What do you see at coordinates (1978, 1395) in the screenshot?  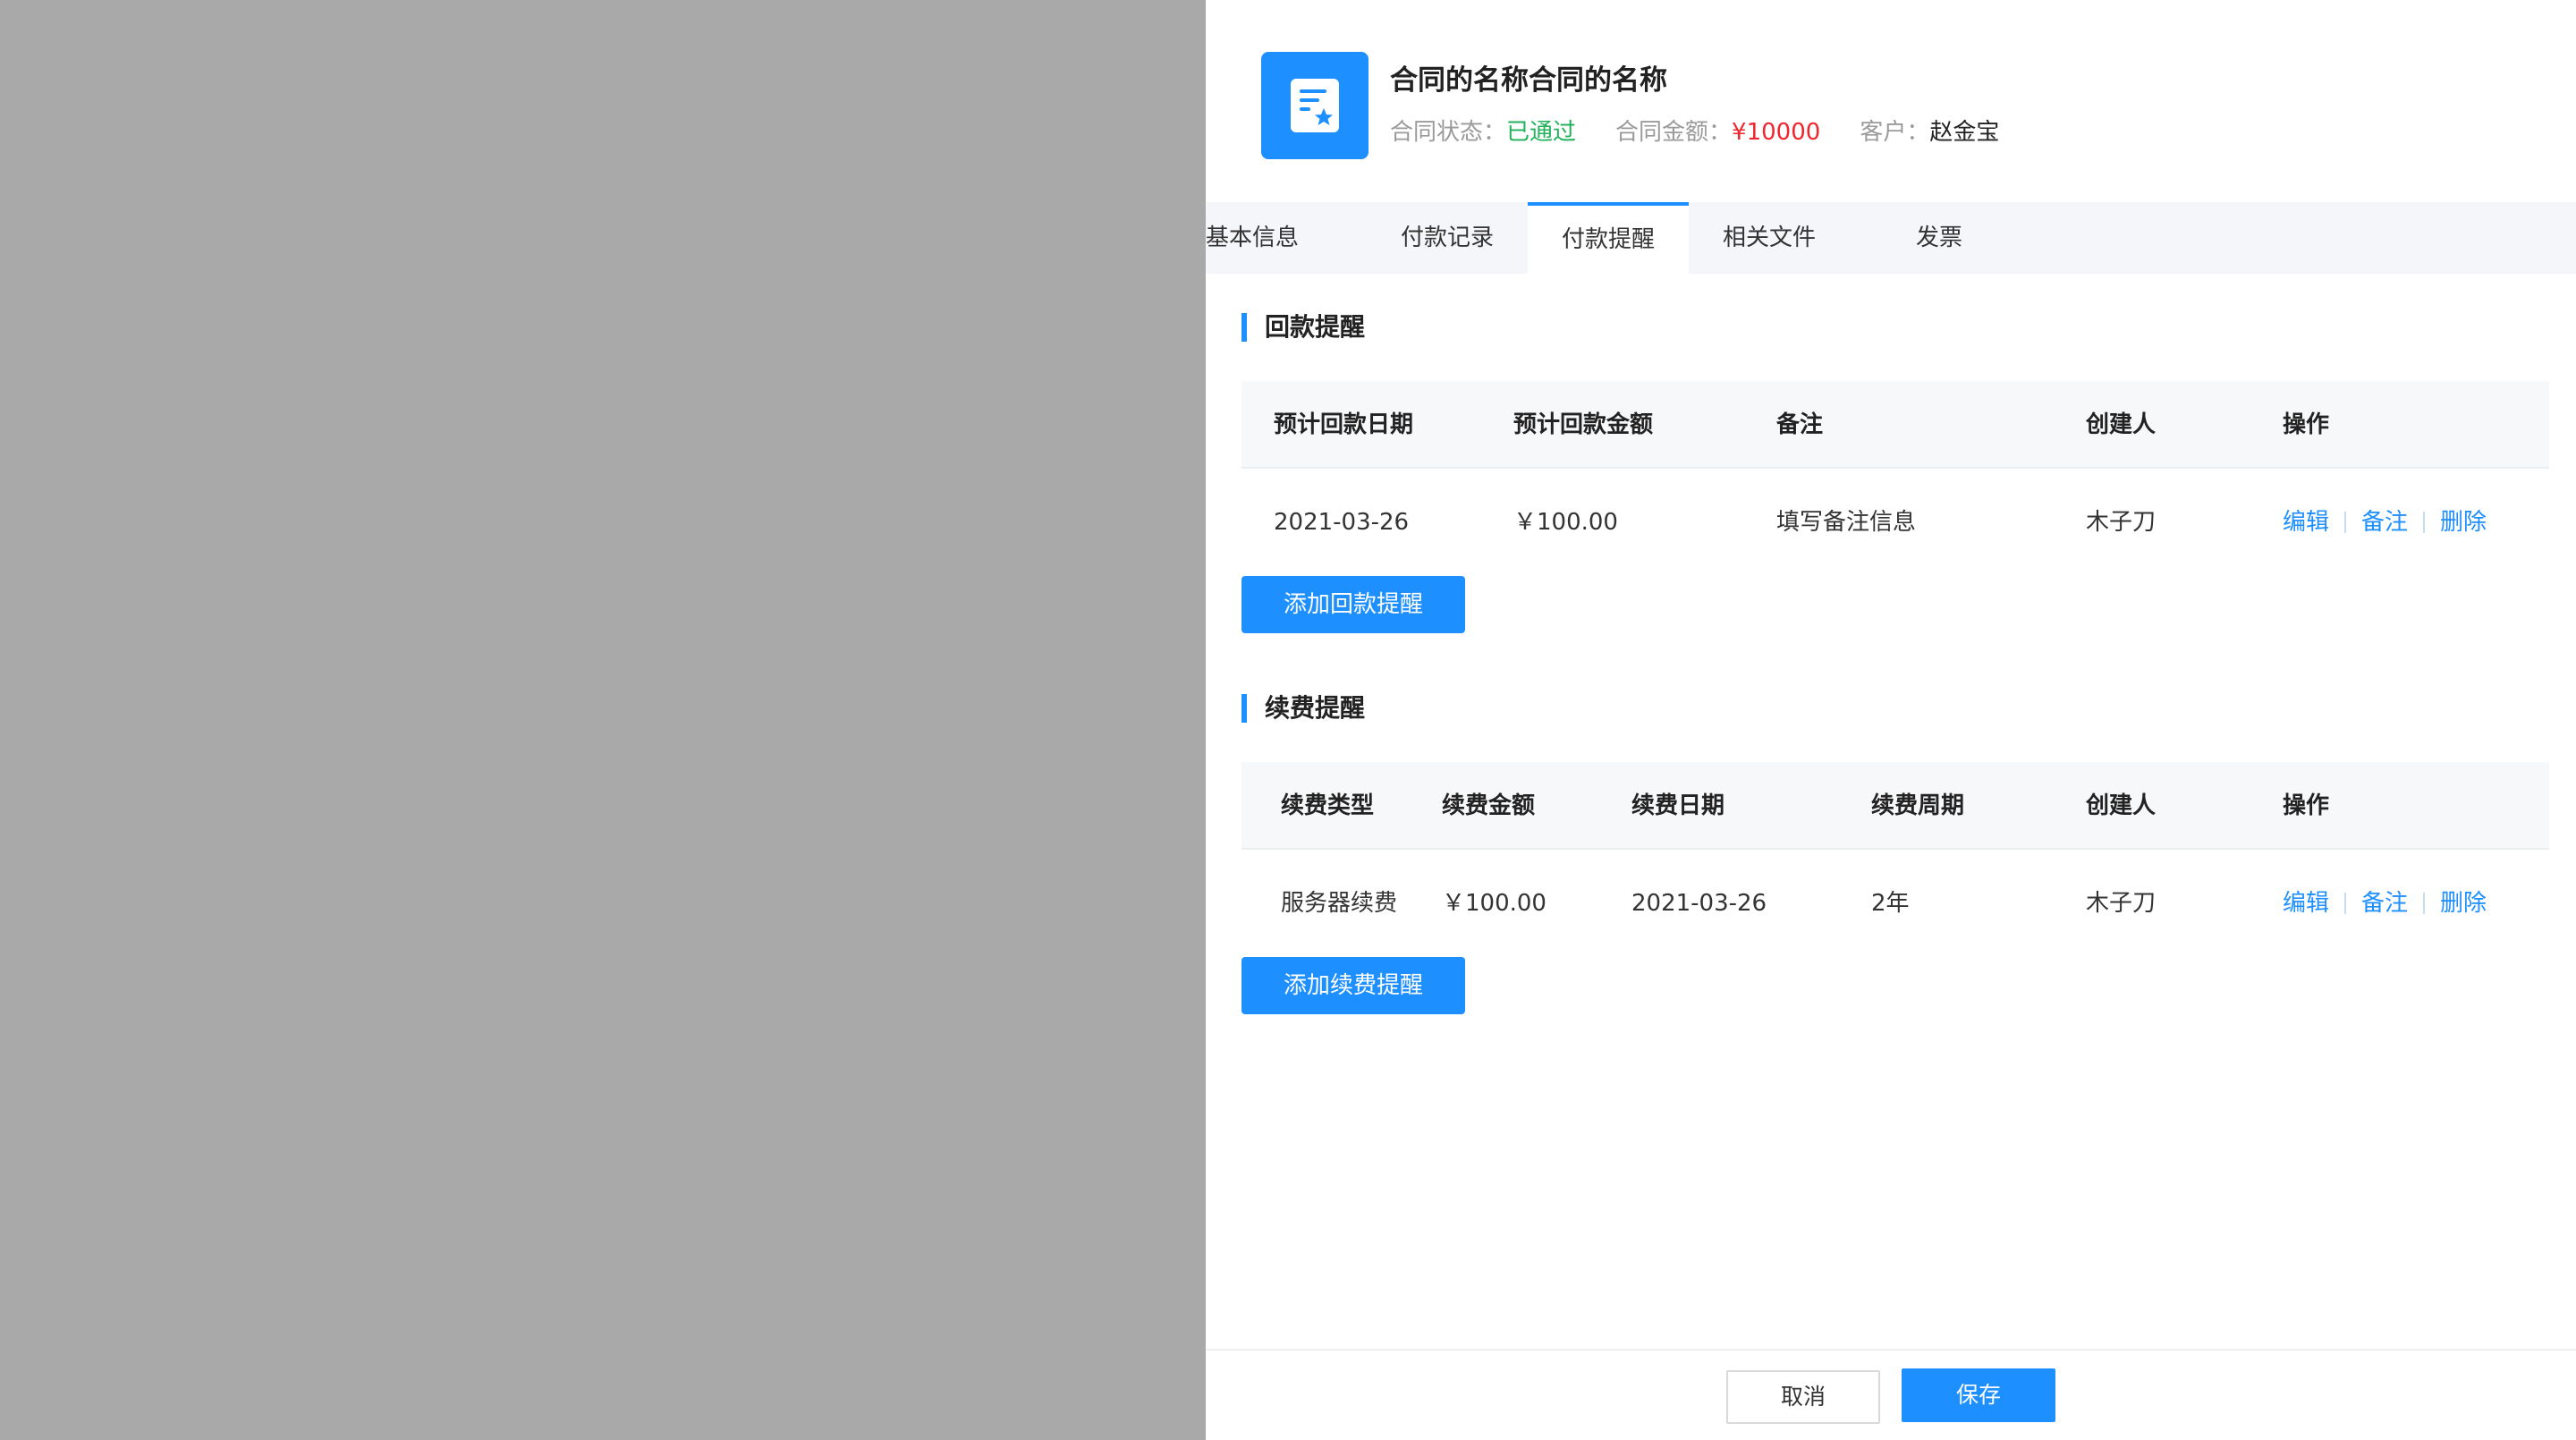 I see `save-button: 保存` at bounding box center [1978, 1395].